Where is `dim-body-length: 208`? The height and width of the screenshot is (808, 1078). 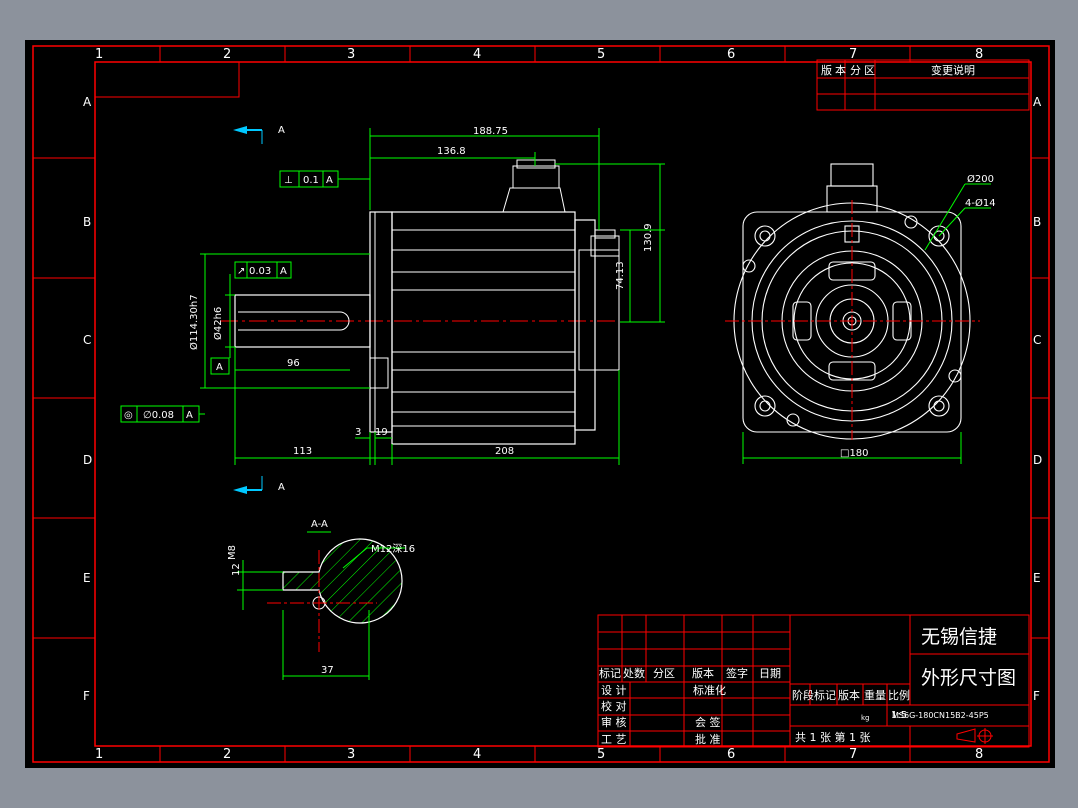
dim-body-length: 208 is located at coordinates (504, 451).